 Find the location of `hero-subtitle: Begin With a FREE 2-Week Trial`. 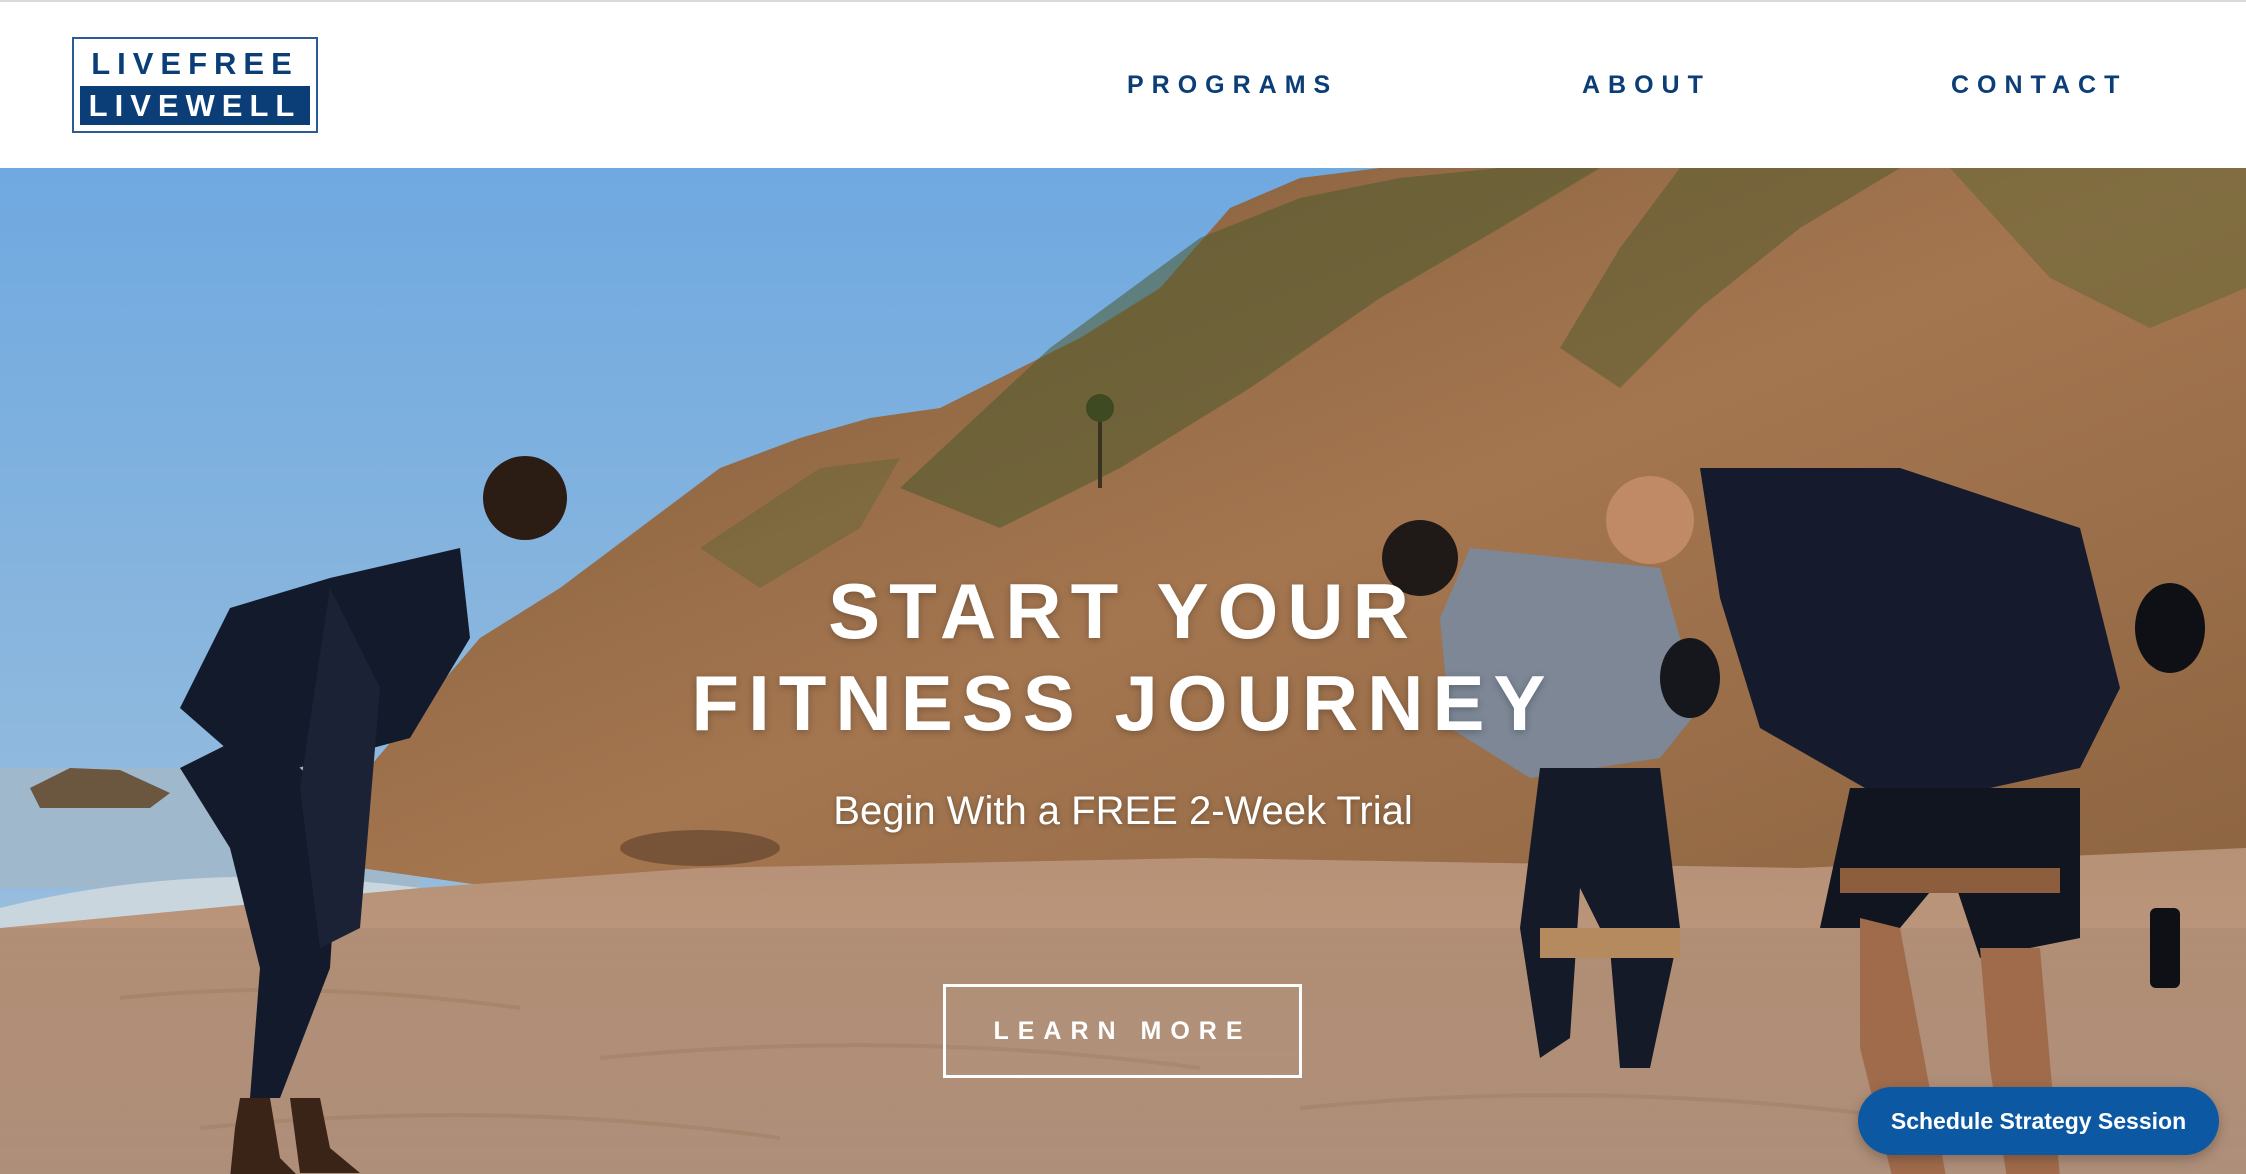

hero-subtitle: Begin With a FREE 2-Week Trial is located at coordinates (1123, 811).